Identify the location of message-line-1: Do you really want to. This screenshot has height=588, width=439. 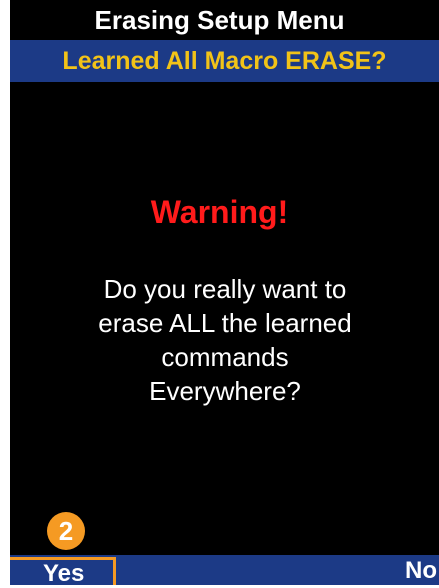
(225, 289).